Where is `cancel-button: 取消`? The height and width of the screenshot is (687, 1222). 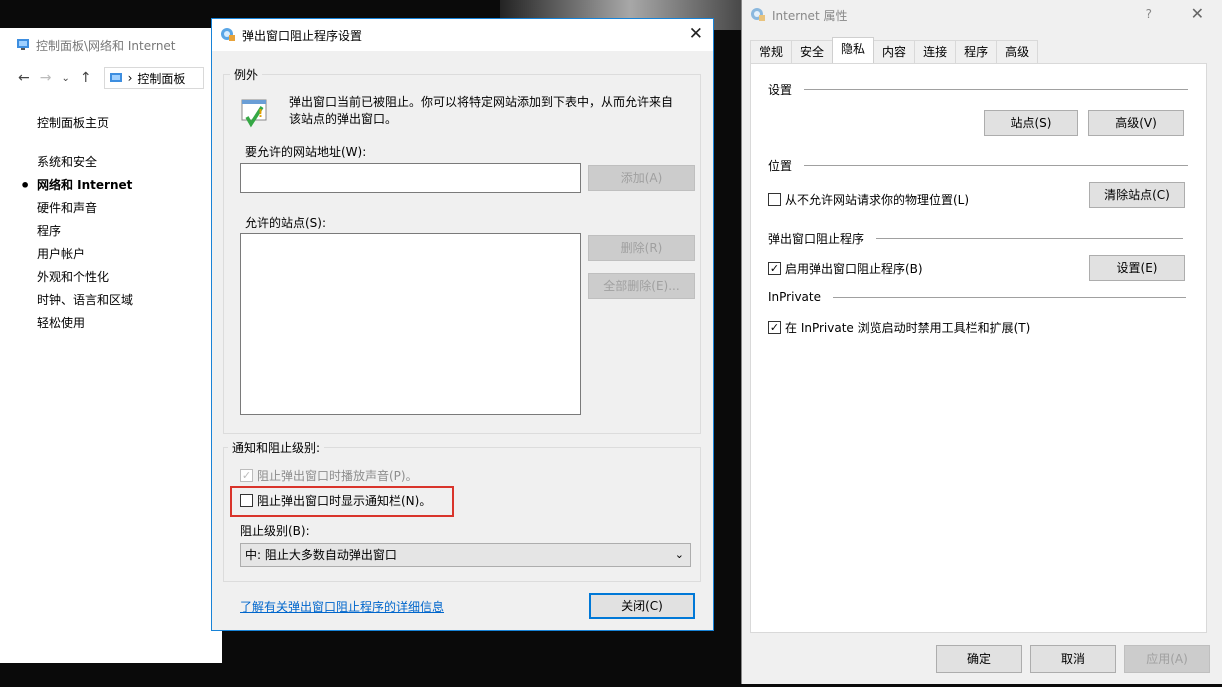
cancel-button: 取消 is located at coordinates (1073, 659).